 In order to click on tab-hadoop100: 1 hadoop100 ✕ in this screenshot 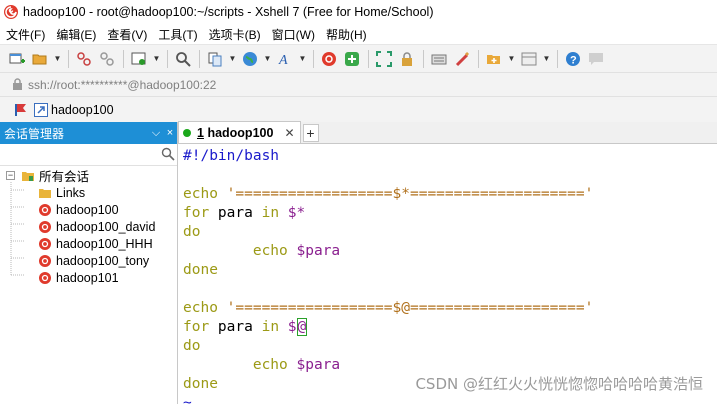, I will do `click(239, 132)`.